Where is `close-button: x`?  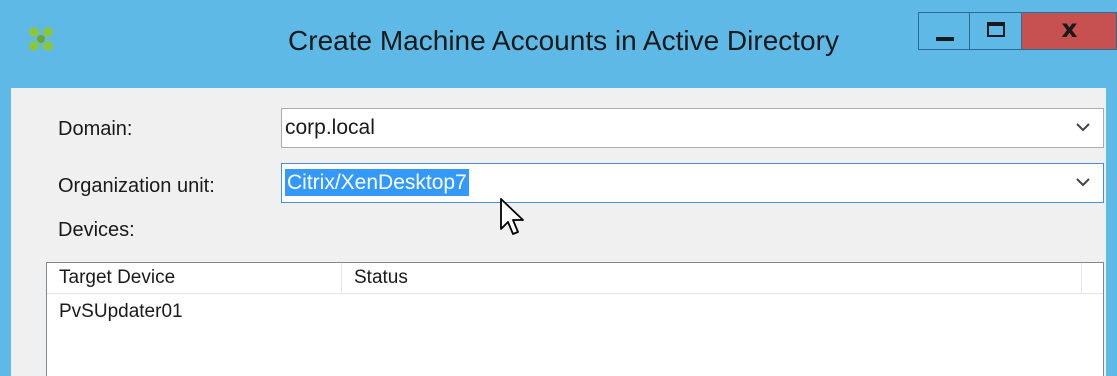 close-button: x is located at coordinates (1069, 31).